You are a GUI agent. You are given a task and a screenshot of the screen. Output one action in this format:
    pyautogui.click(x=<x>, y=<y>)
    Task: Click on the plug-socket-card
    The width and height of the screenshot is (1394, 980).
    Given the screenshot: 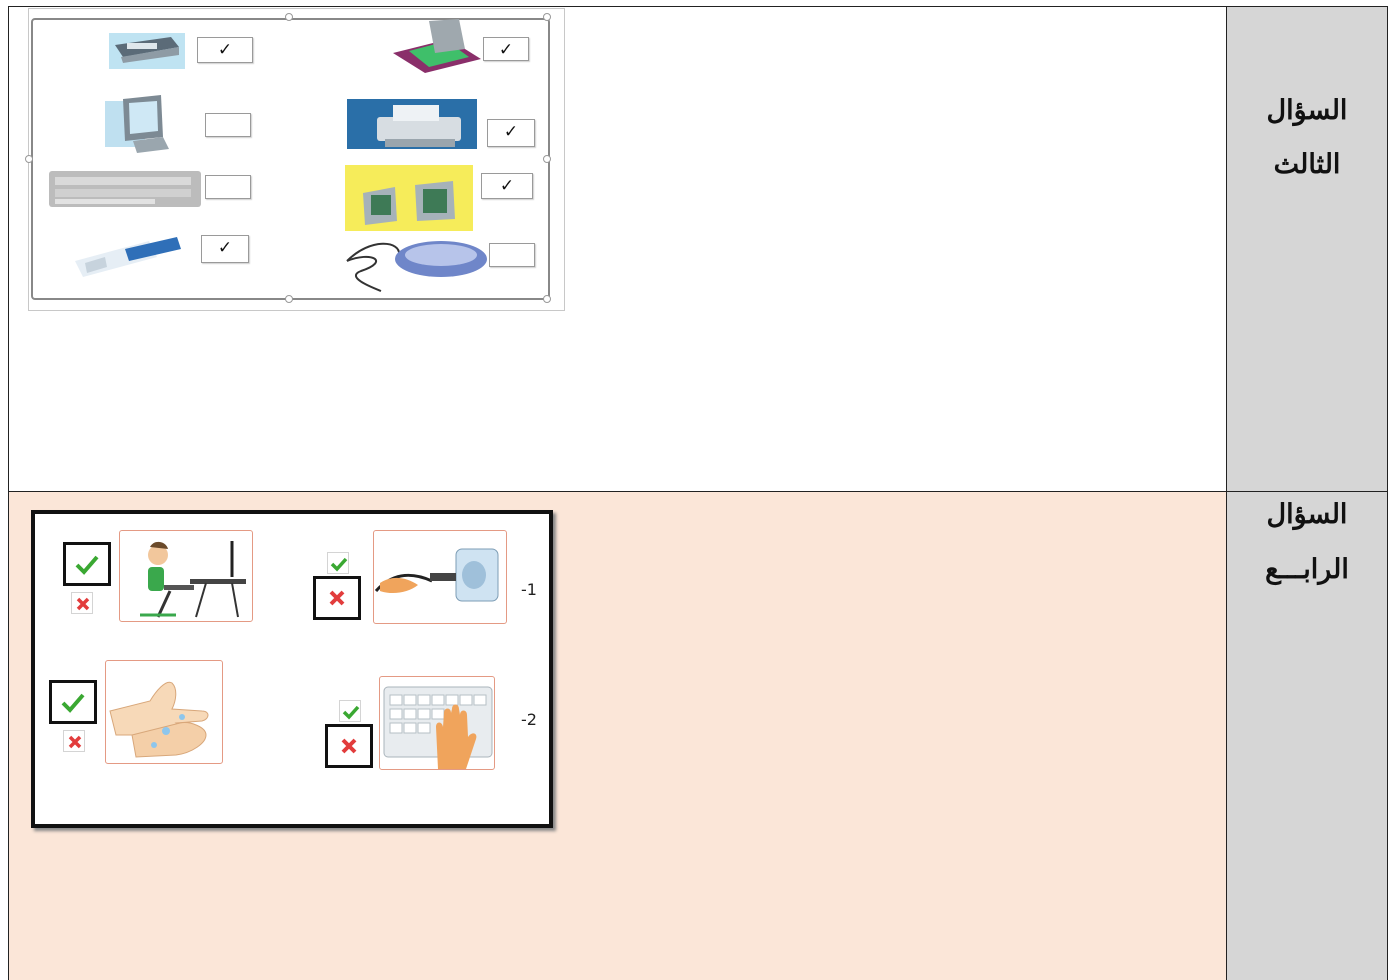 What is the action you would take?
    pyautogui.click(x=440, y=577)
    